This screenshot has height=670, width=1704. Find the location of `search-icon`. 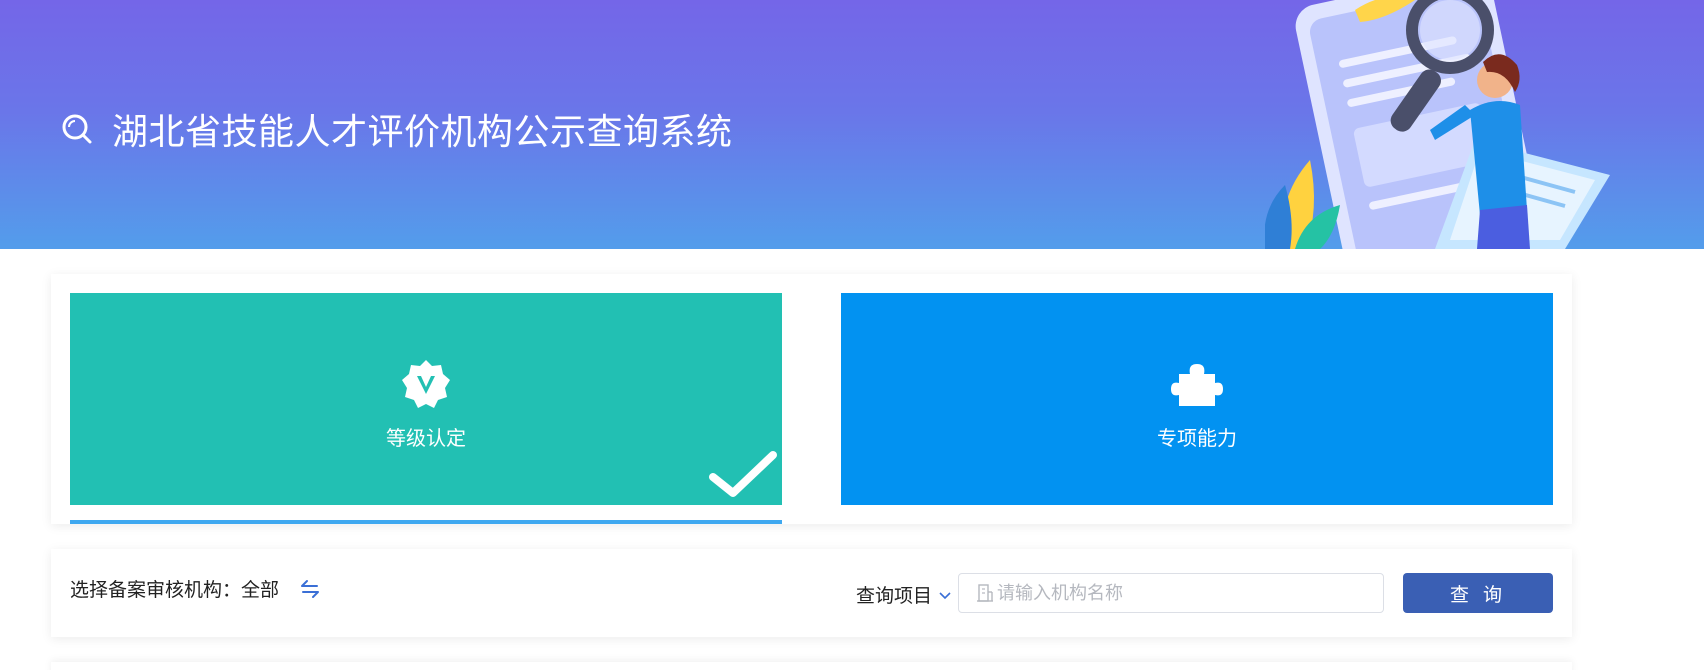

search-icon is located at coordinates (77, 129).